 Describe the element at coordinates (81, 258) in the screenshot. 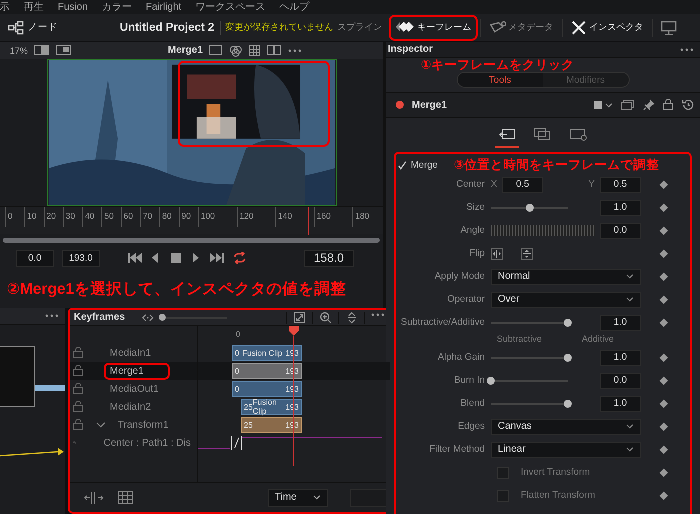

I see `out-time-field: 193.0` at that location.